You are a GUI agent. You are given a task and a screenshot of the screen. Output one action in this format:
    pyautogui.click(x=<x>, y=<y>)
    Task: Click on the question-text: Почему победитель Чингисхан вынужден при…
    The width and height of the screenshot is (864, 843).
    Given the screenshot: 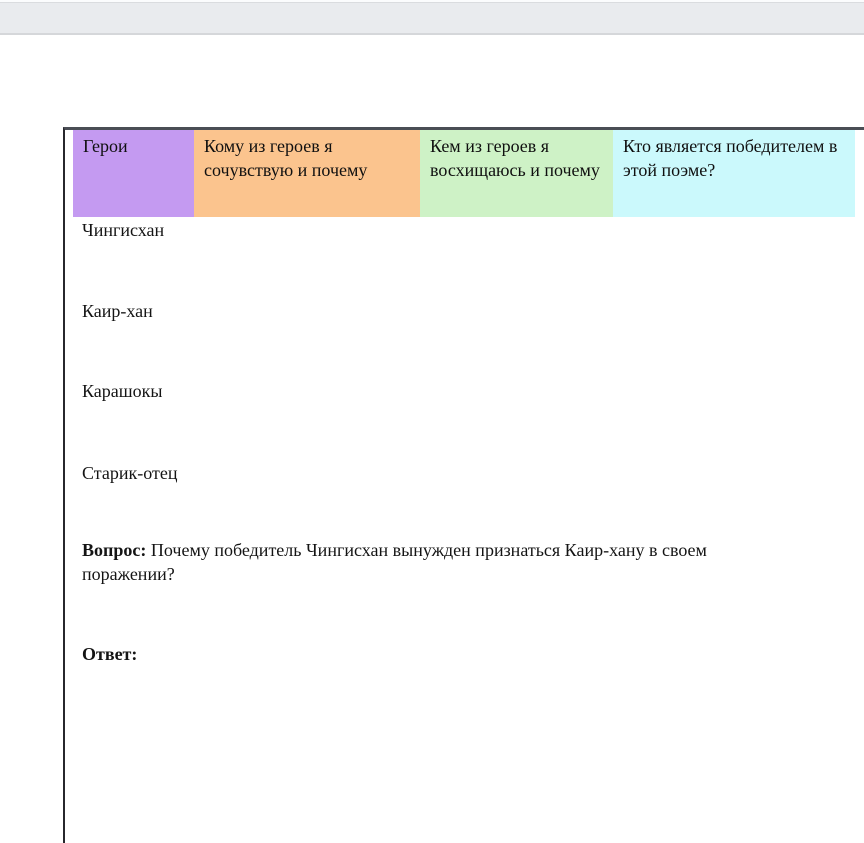 What is the action you would take?
    pyautogui.click(x=394, y=562)
    